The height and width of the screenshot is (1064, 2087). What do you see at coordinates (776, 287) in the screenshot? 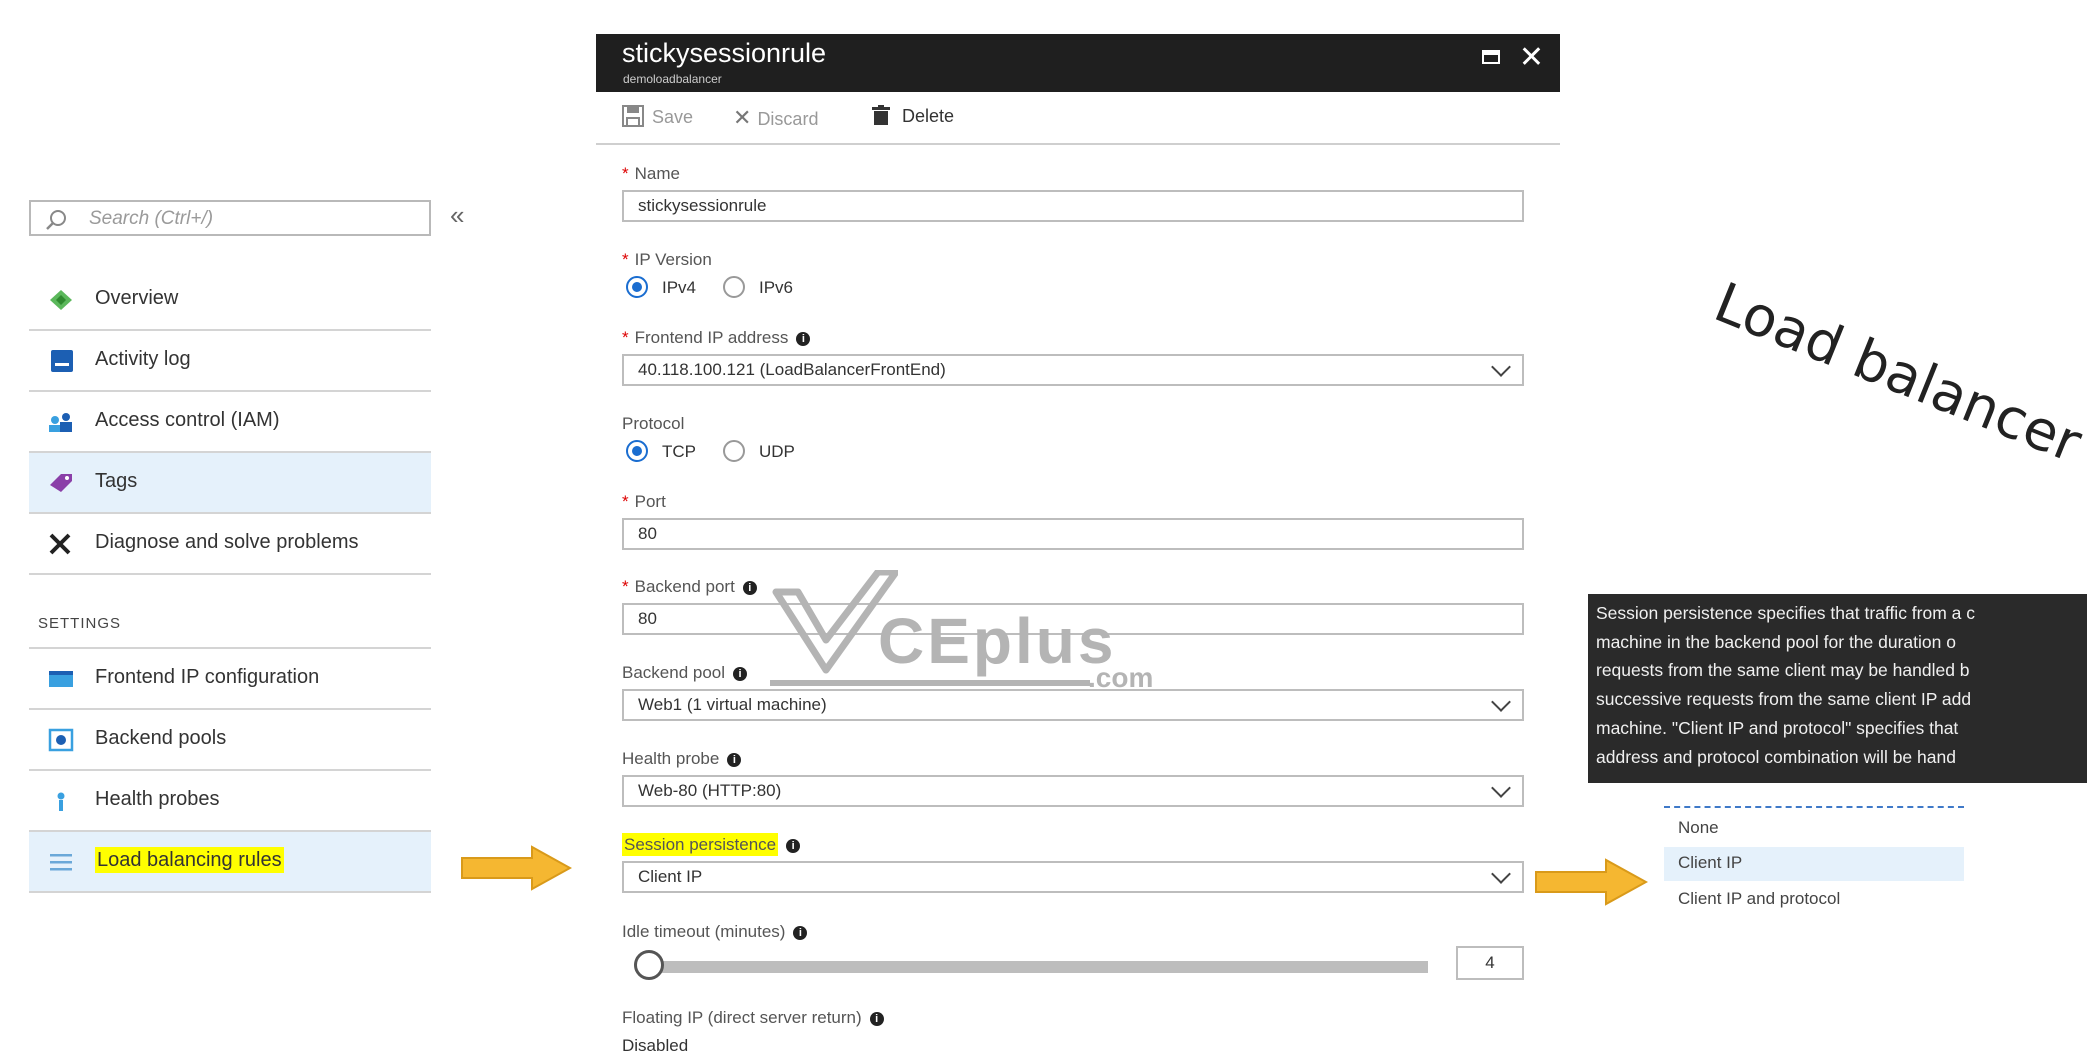
I see `ipv6-label: IPv6` at bounding box center [776, 287].